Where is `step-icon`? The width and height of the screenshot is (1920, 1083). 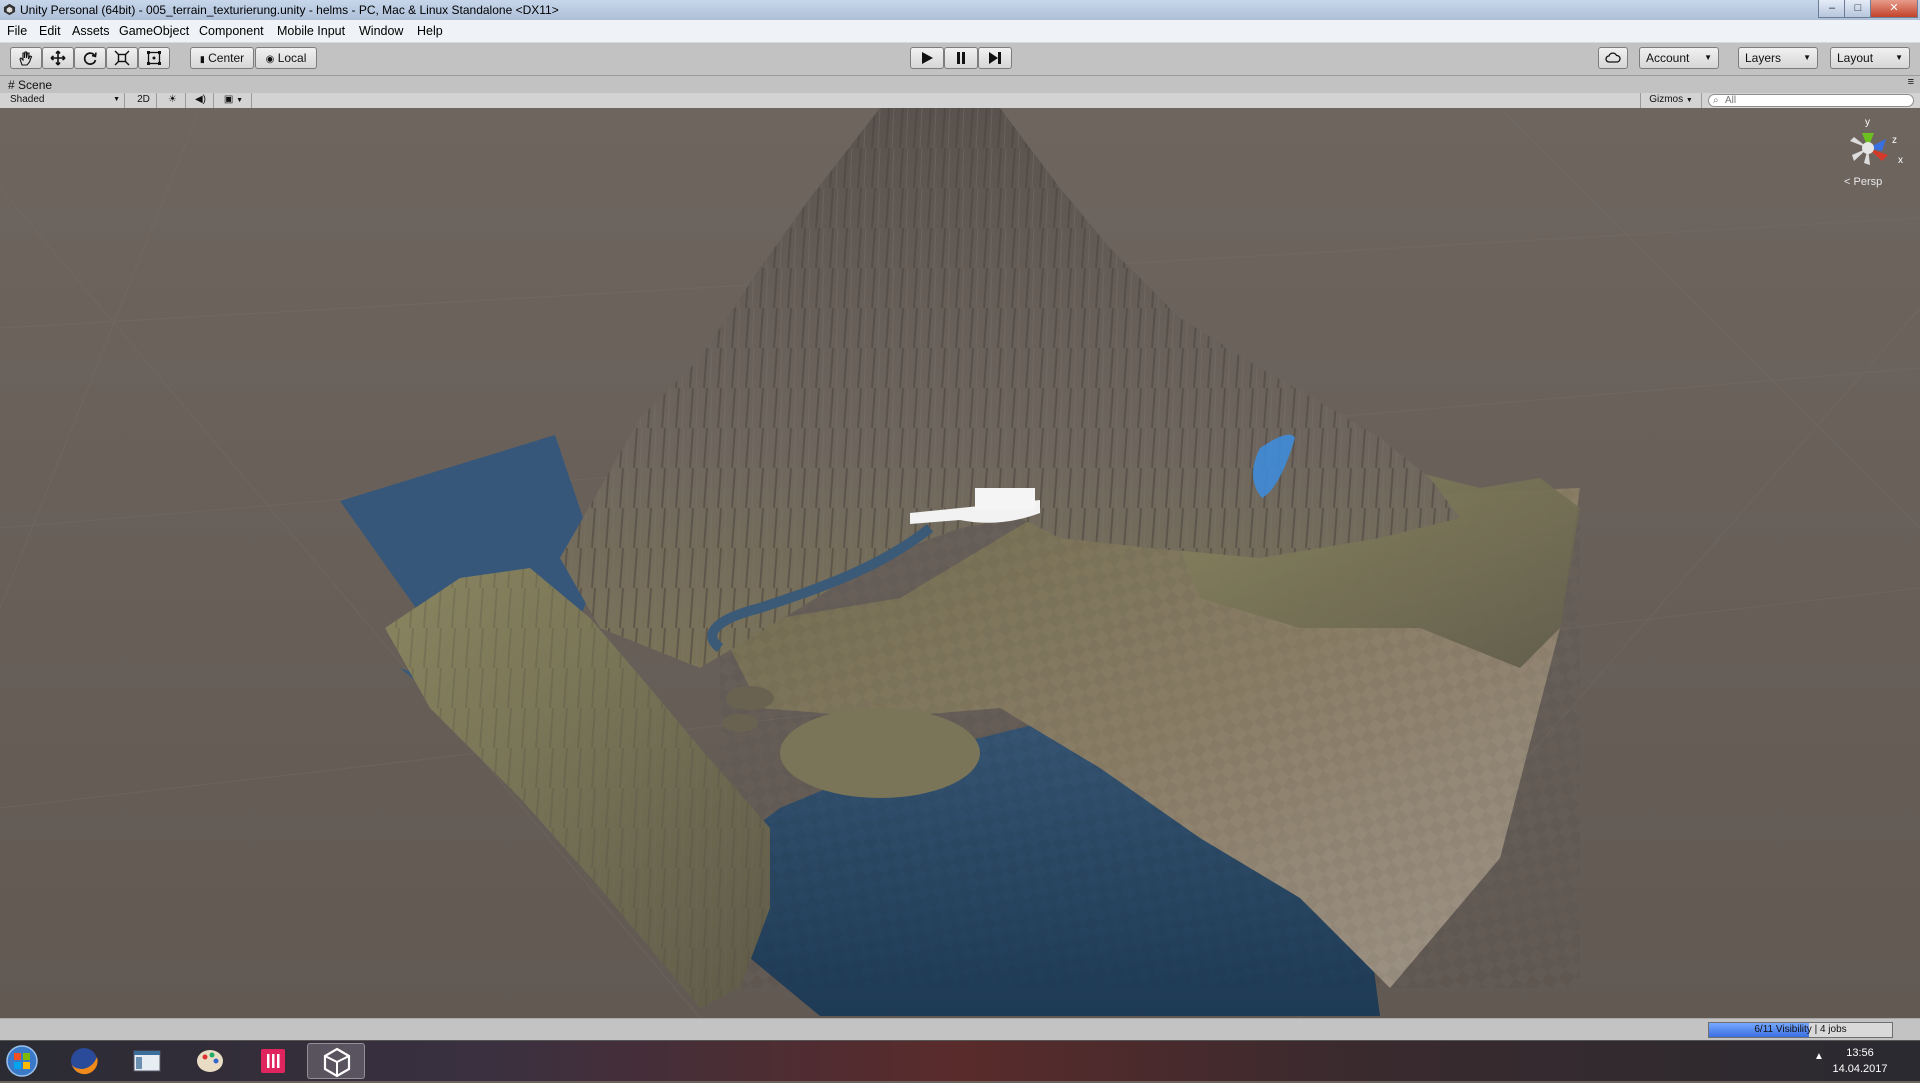
step-icon is located at coordinates (995, 58).